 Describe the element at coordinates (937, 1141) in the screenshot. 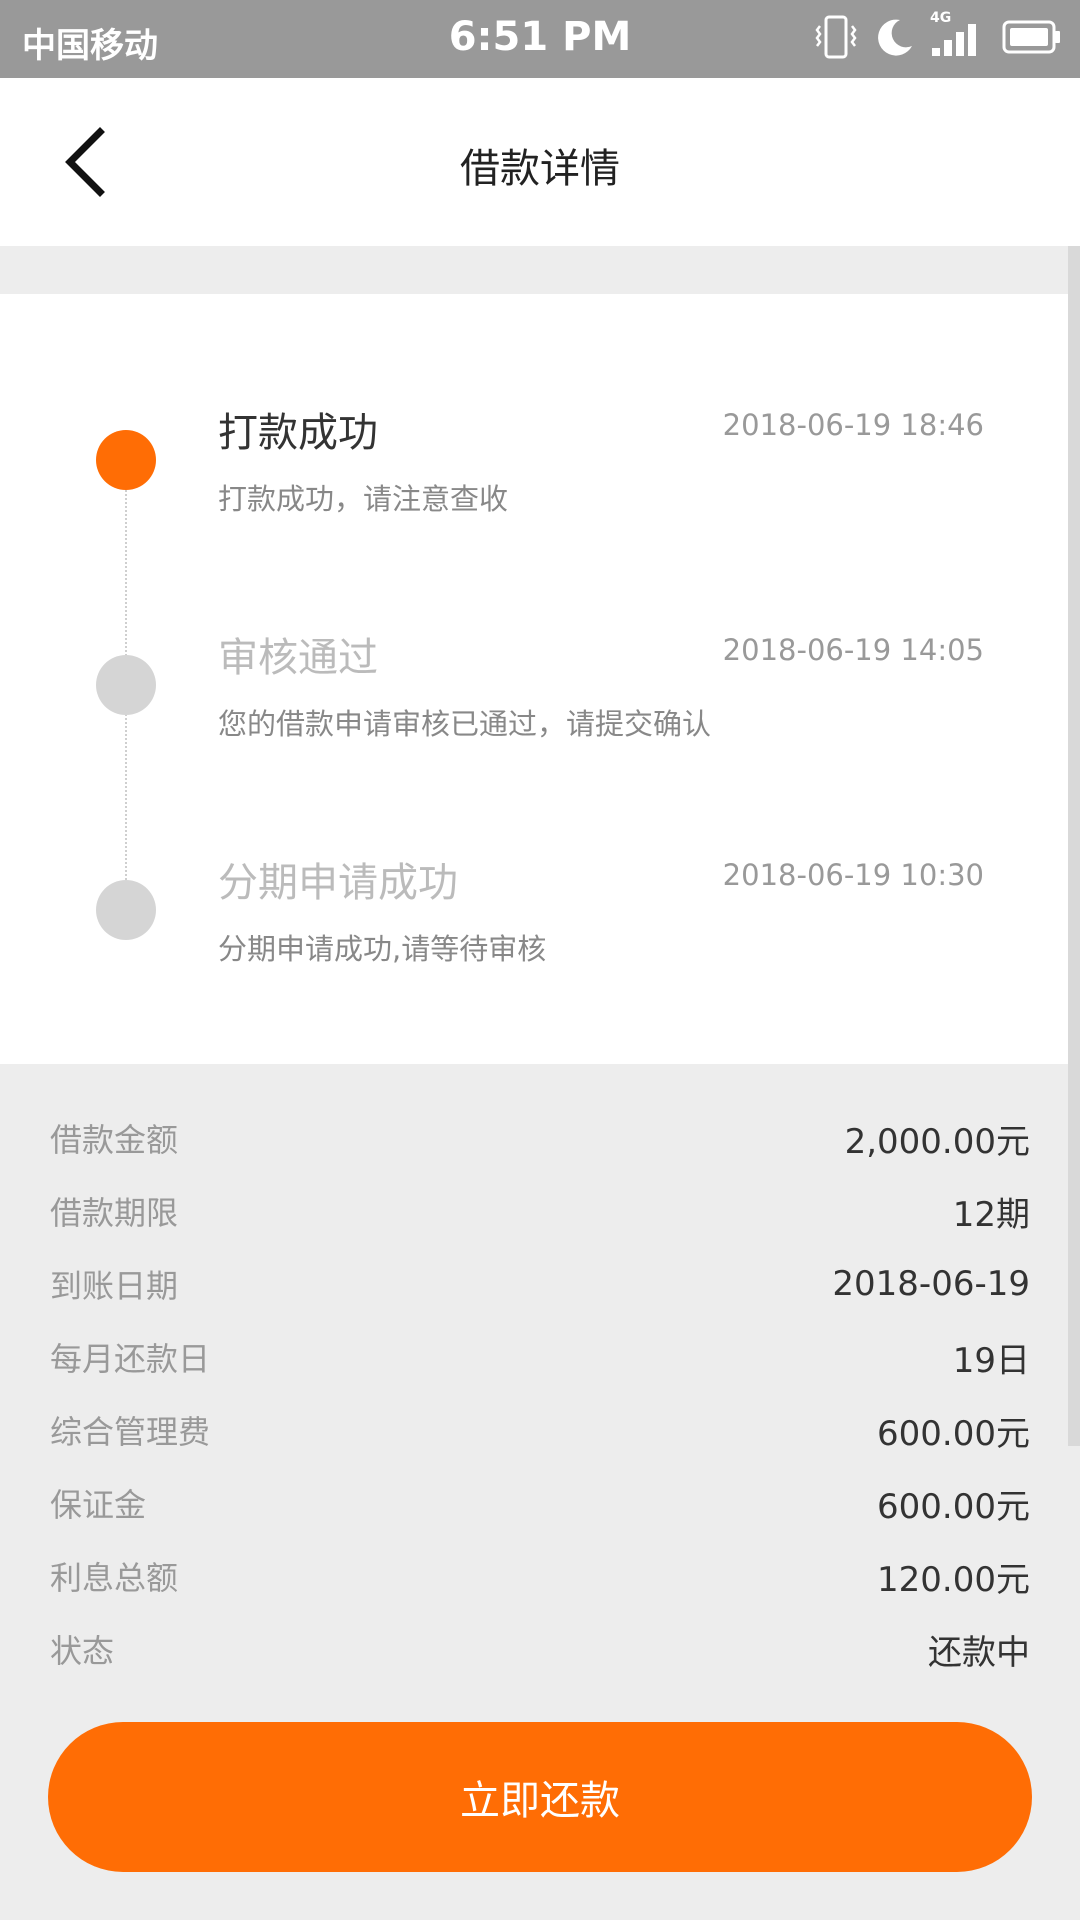

I see `detail-value: 2,000.00元` at that location.